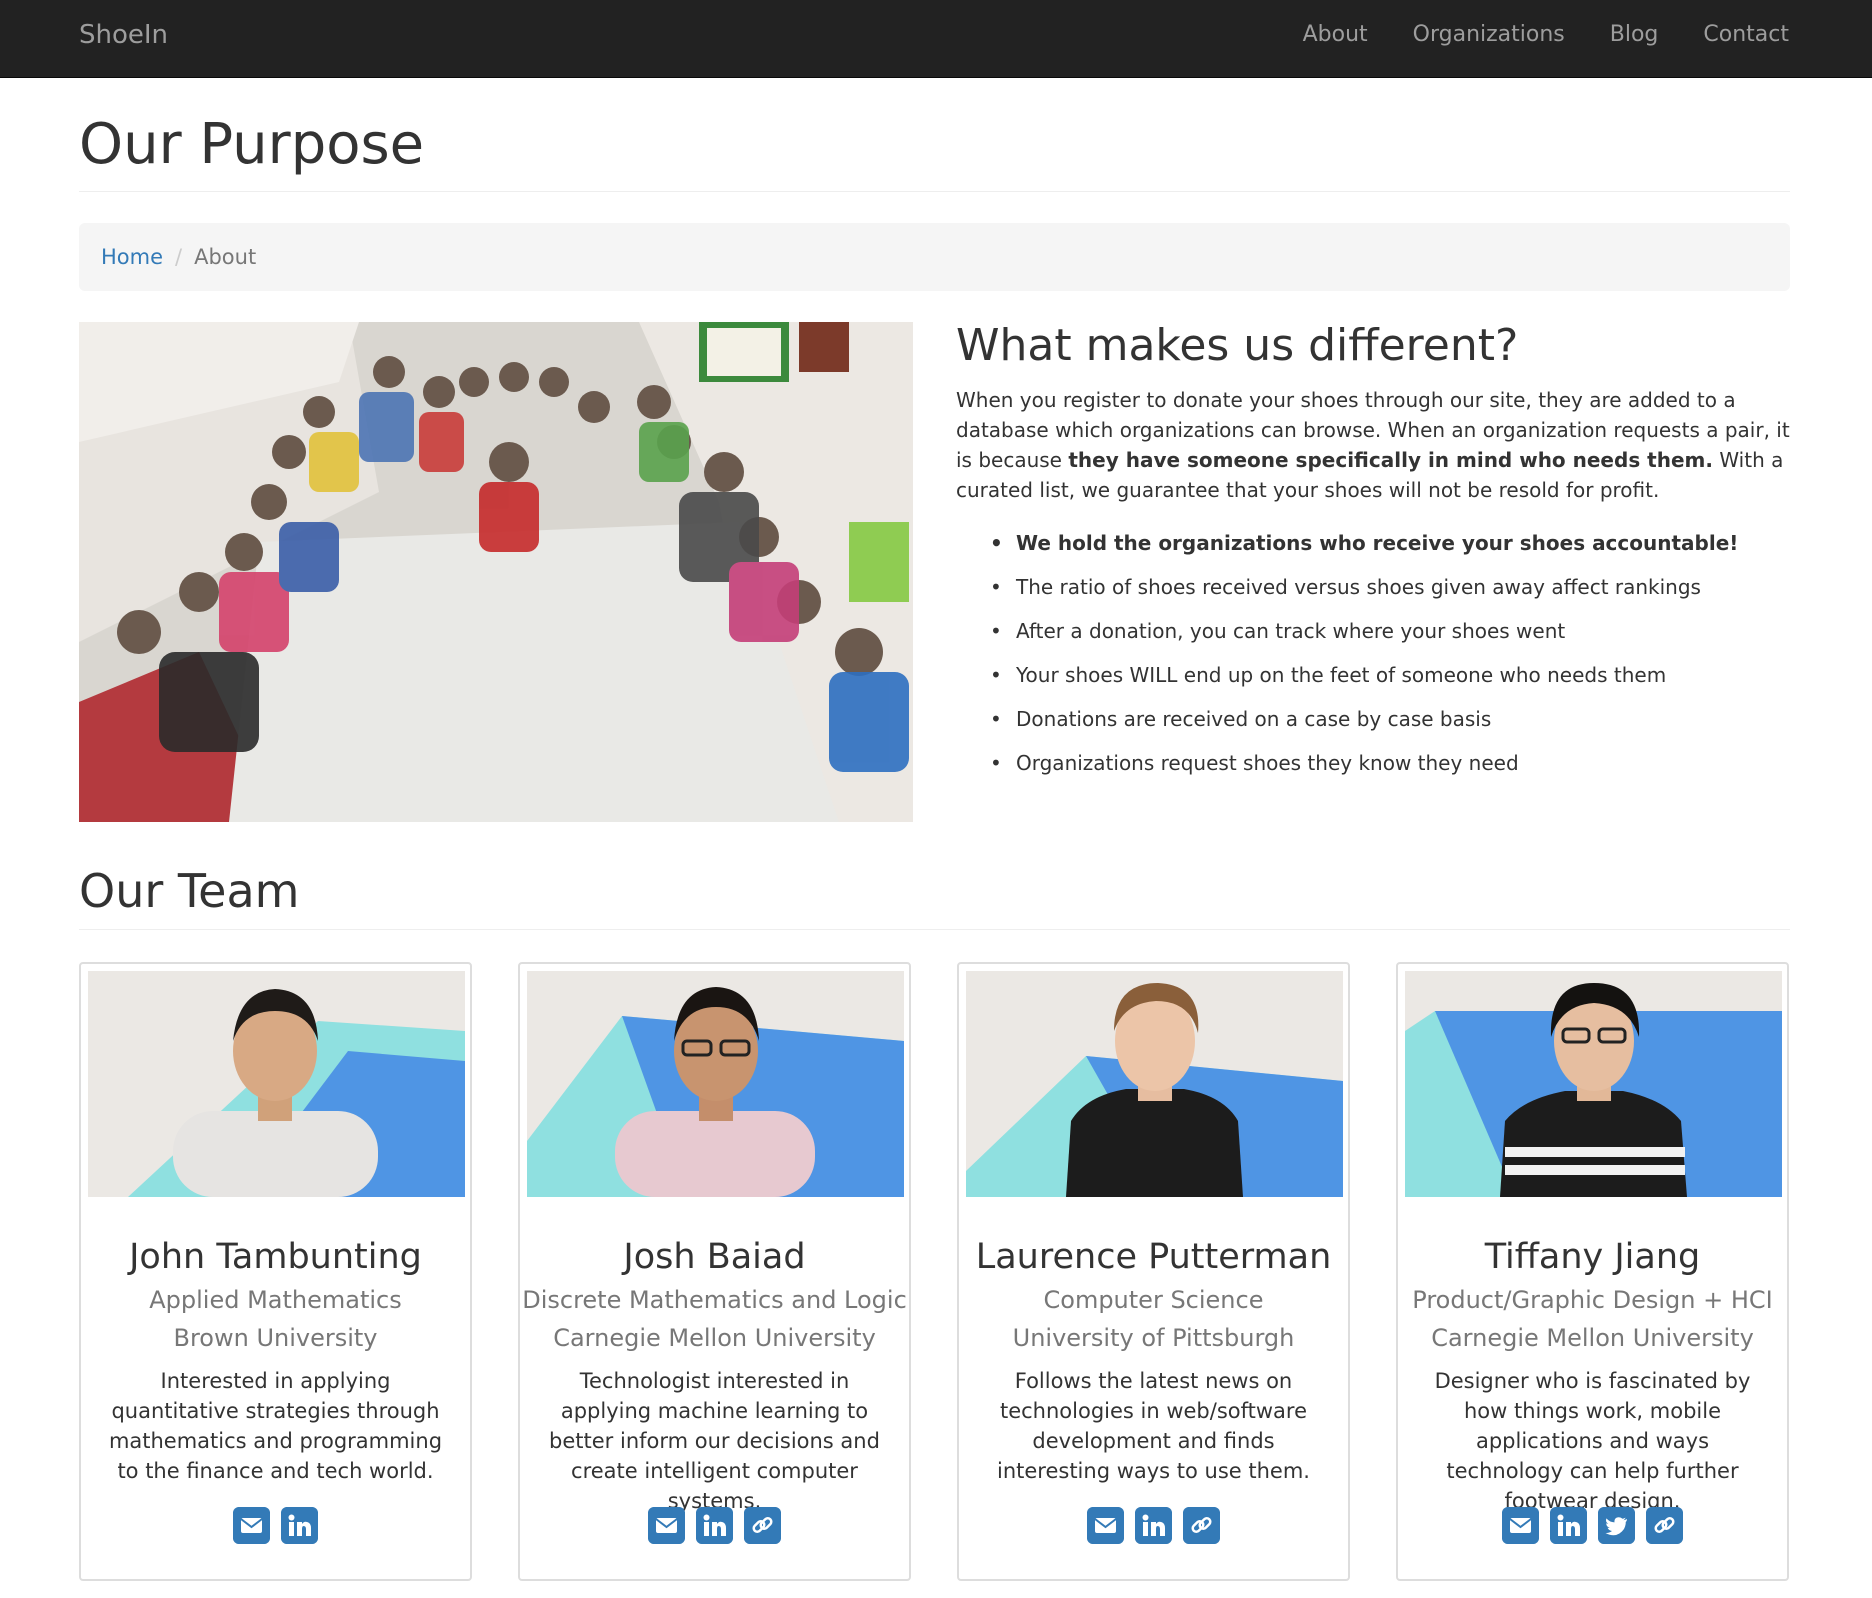 The image size is (1872, 1598). I want to click on top-navbar: ShoeIn About Organizations Blog Contact, so click(936, 39).